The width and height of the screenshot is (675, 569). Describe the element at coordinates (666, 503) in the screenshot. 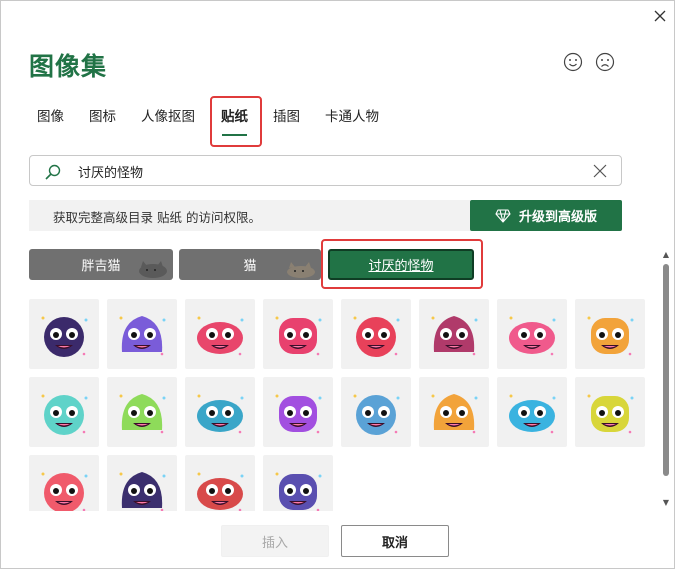

I see `scroll-down-arrow: ▼` at that location.